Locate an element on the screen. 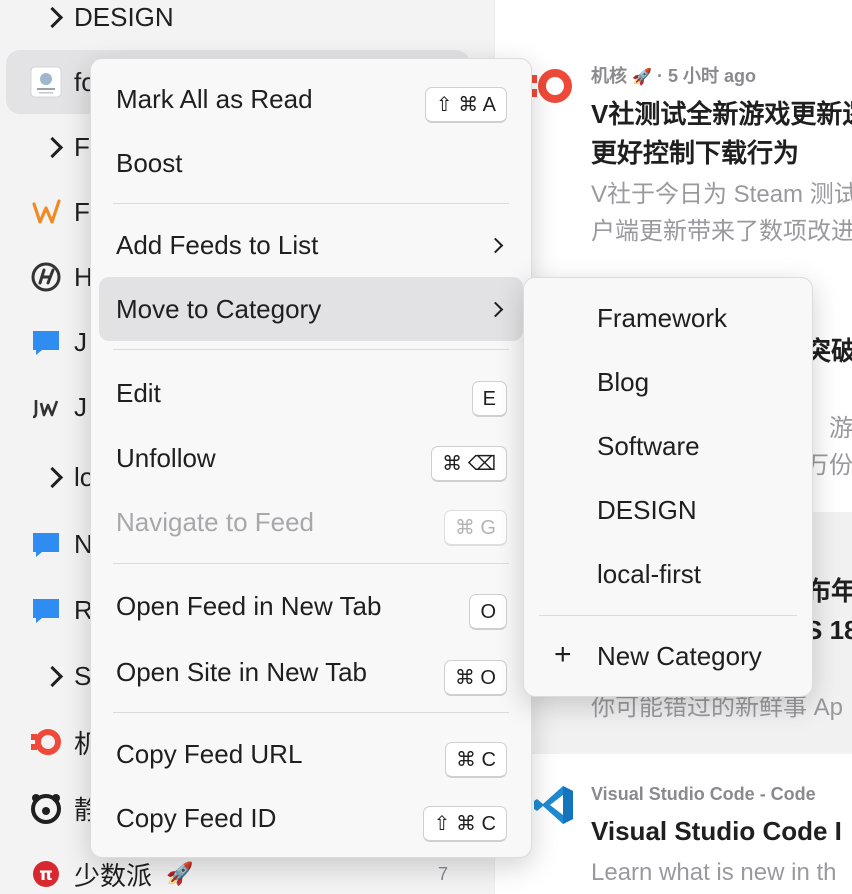  menu-item-open-feed-new-tab: Open Feed in New Tab O is located at coordinates (311, 606).